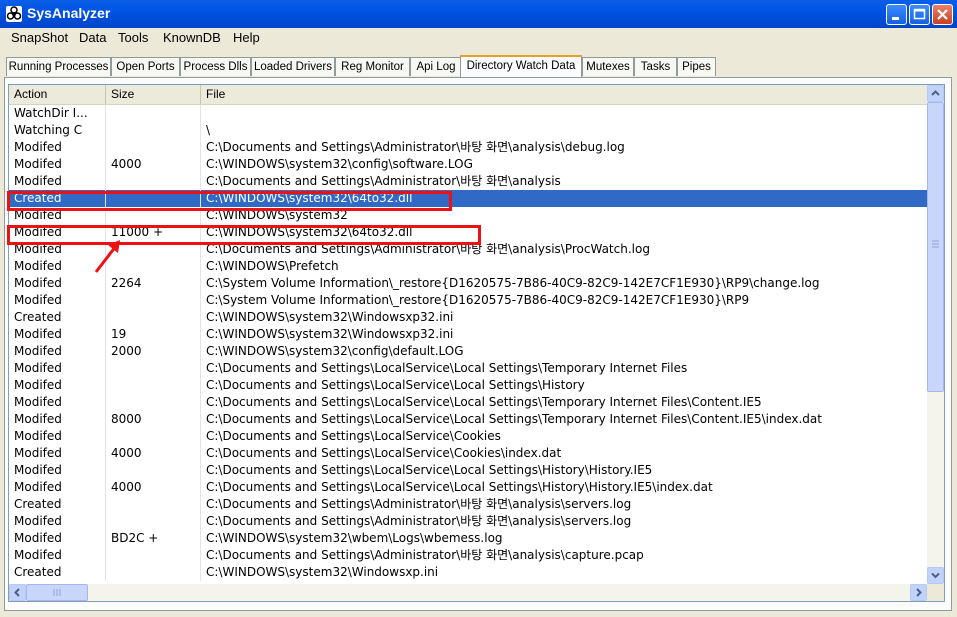  What do you see at coordinates (468, 592) in the screenshot?
I see `horizontal-scrollbar` at bounding box center [468, 592].